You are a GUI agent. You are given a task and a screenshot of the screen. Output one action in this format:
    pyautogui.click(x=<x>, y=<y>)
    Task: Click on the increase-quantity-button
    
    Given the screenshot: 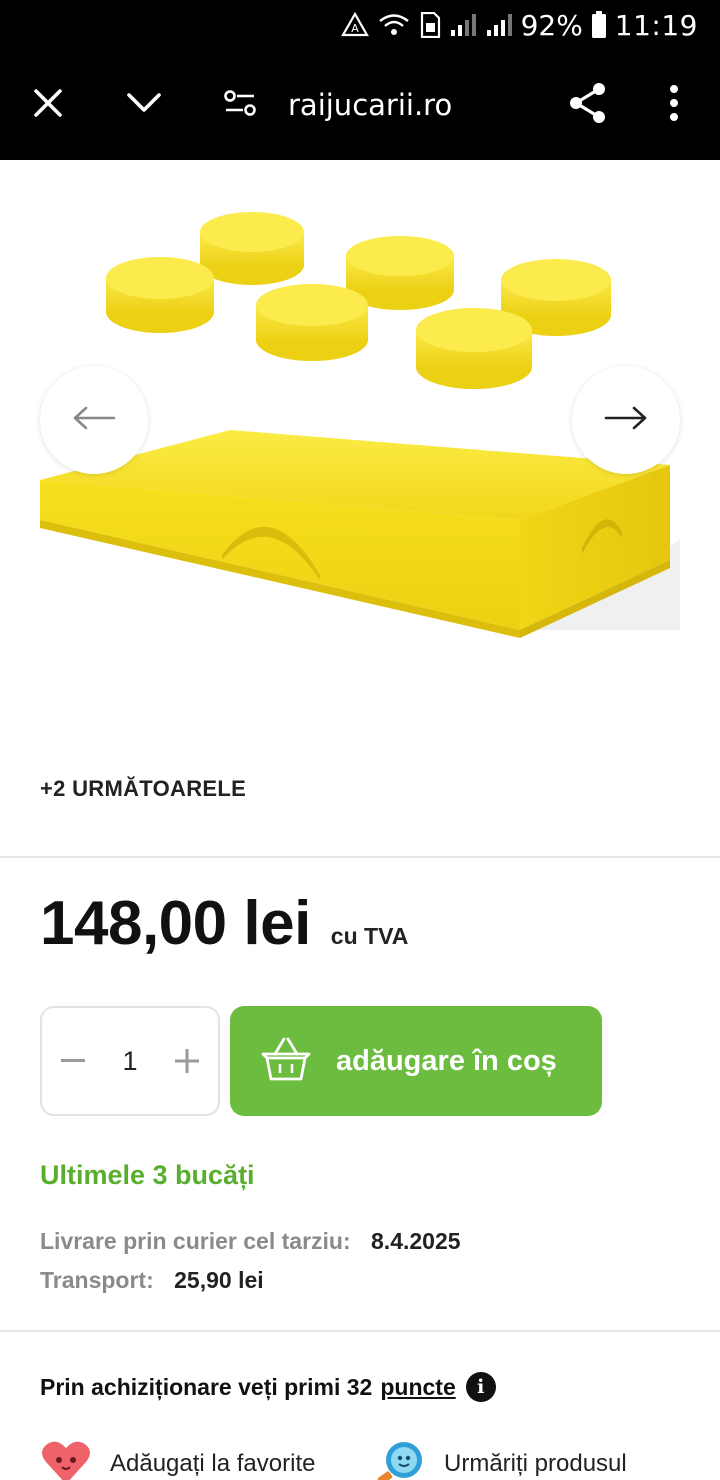 What is the action you would take?
    pyautogui.click(x=187, y=1061)
    